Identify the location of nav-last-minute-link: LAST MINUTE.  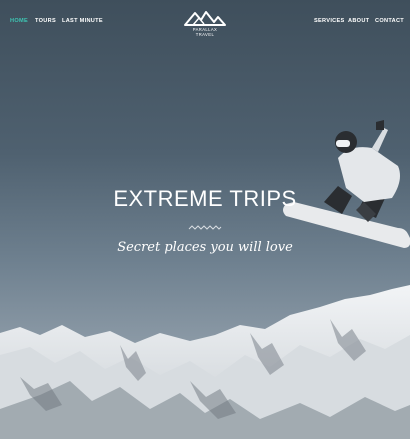
(82, 21).